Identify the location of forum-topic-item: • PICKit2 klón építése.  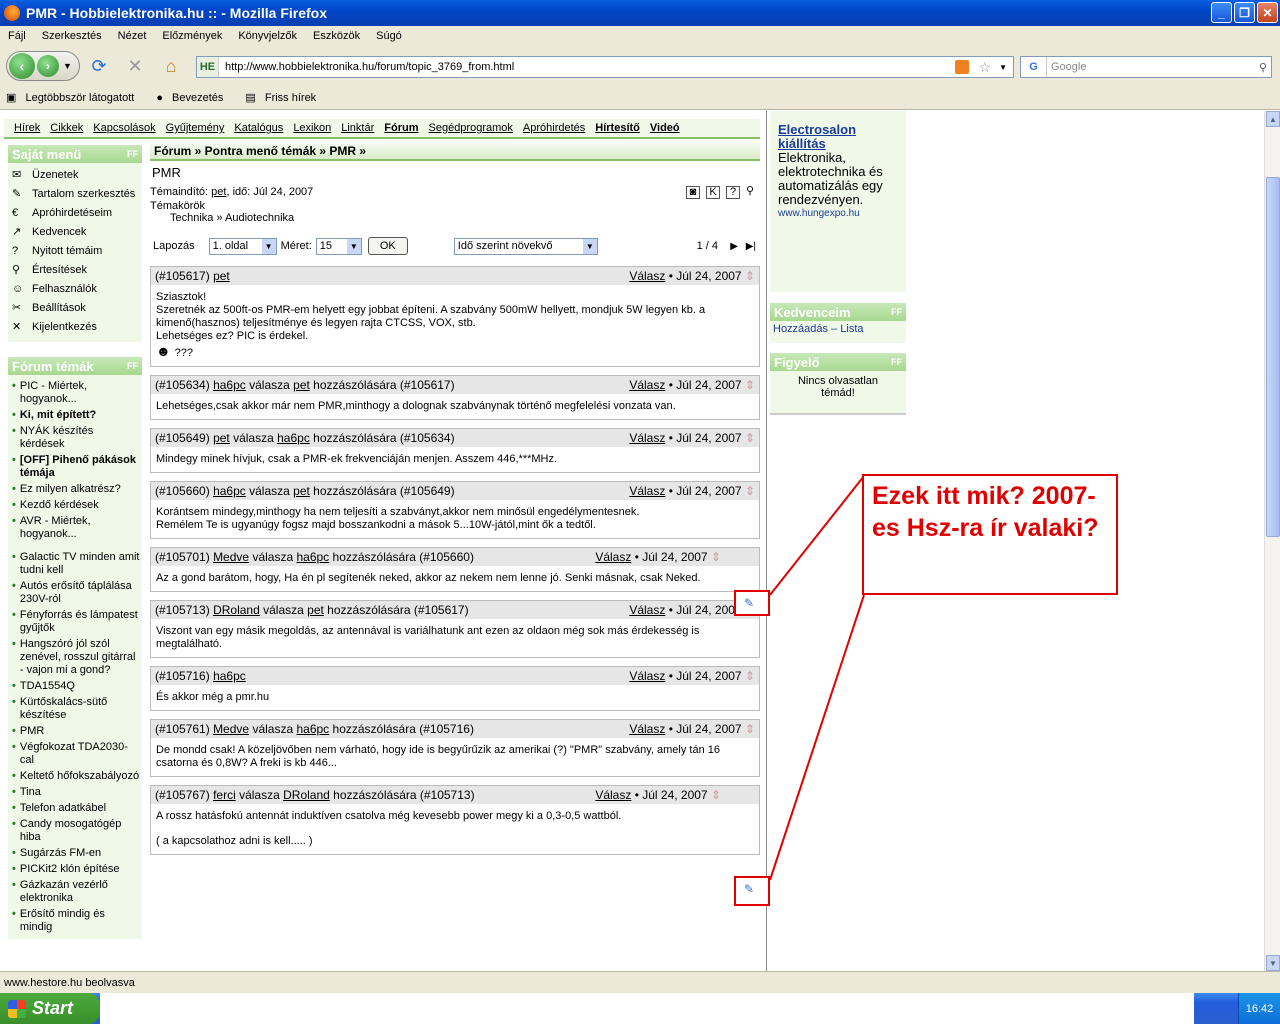
(76, 869).